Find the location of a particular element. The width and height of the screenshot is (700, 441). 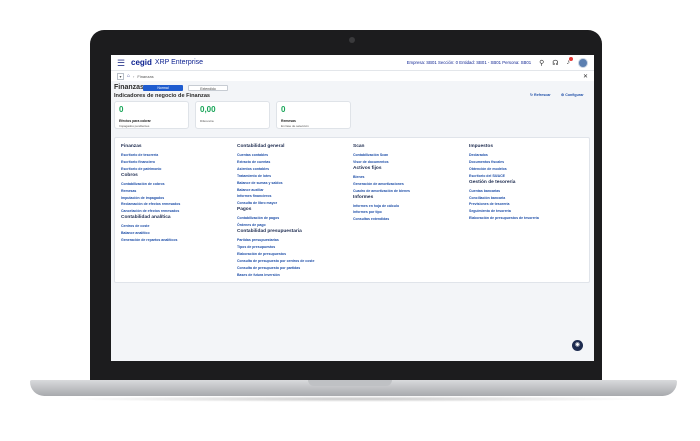

menu-link: Seguimiento de tesorería is located at coordinates (524, 211).